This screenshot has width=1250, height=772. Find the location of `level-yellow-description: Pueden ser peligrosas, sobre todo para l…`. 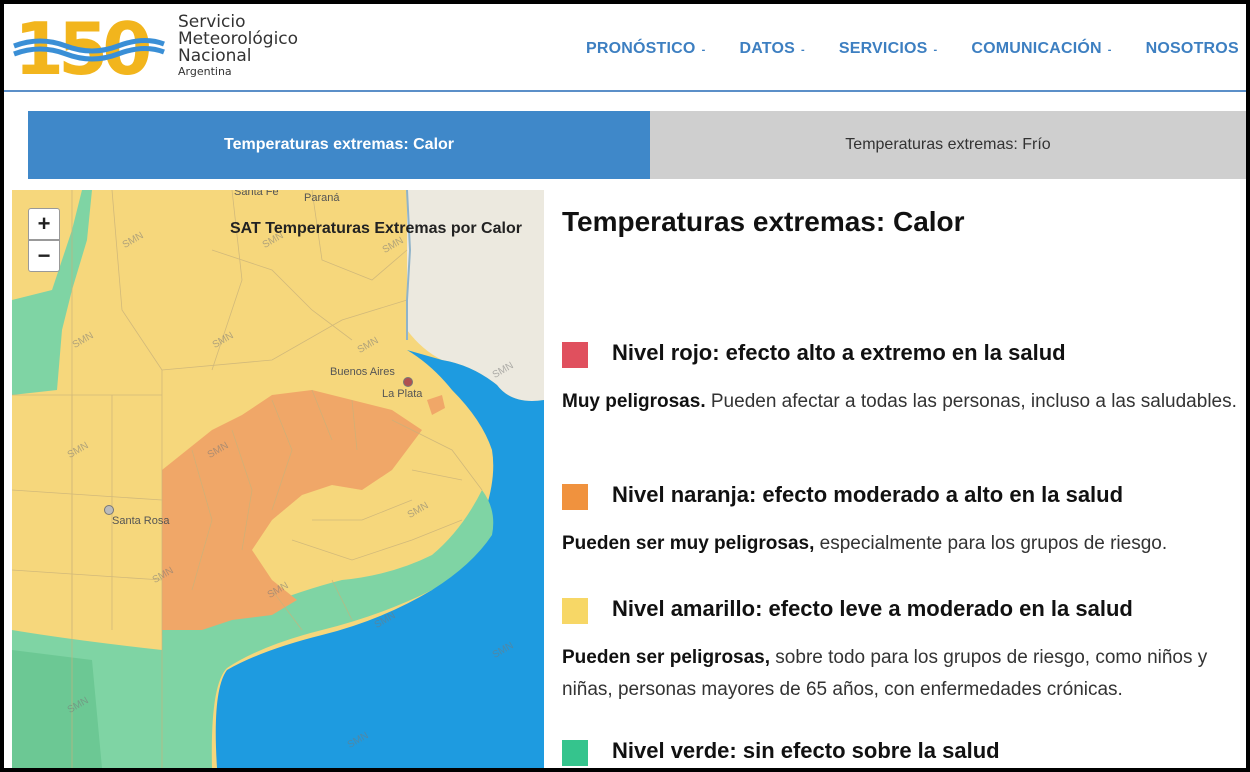

level-yellow-description: Pueden ser peligrosas, sobre todo para l… is located at coordinates (885, 673).